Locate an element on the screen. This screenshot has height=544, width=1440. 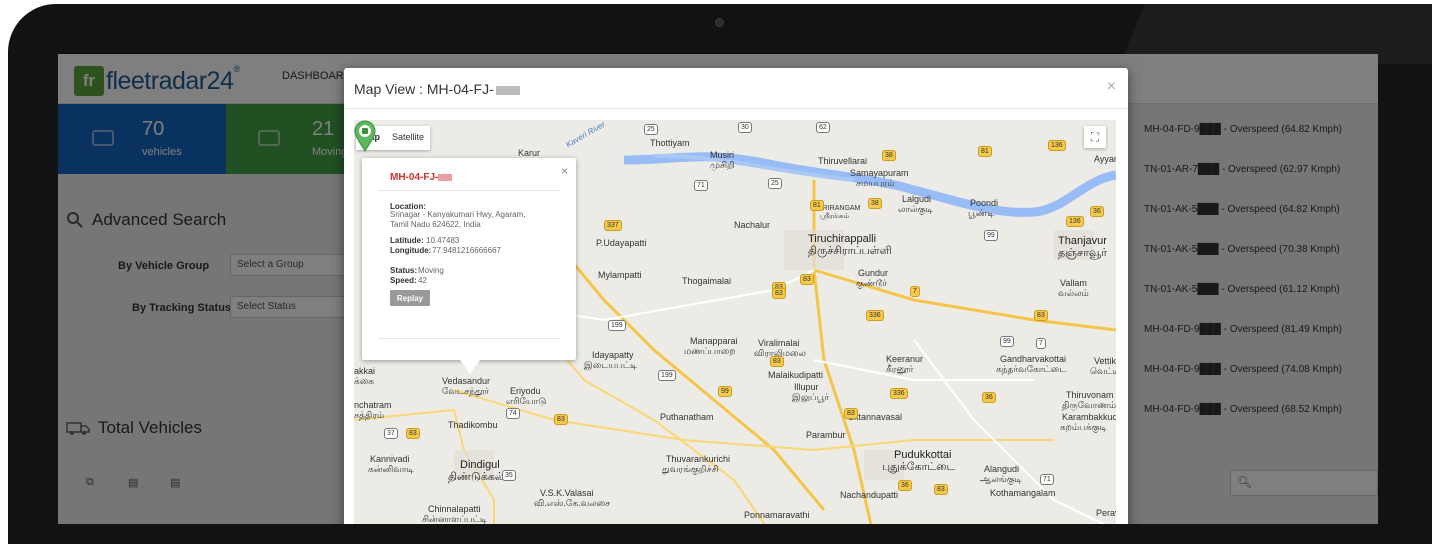
modal-title-text: Map View : MH-04-FJ- is located at coordinates (424, 89).